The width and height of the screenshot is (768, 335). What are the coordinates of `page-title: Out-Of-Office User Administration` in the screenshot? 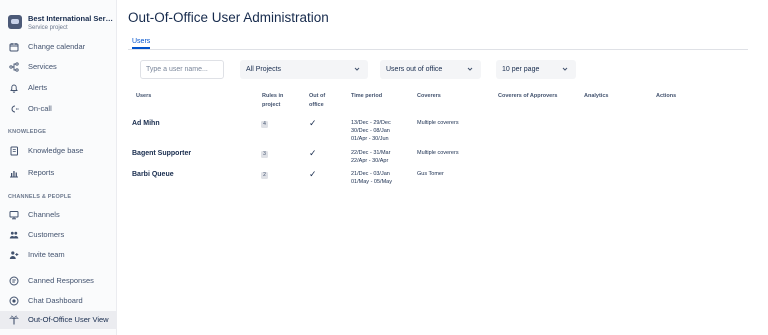 It's located at (228, 17).